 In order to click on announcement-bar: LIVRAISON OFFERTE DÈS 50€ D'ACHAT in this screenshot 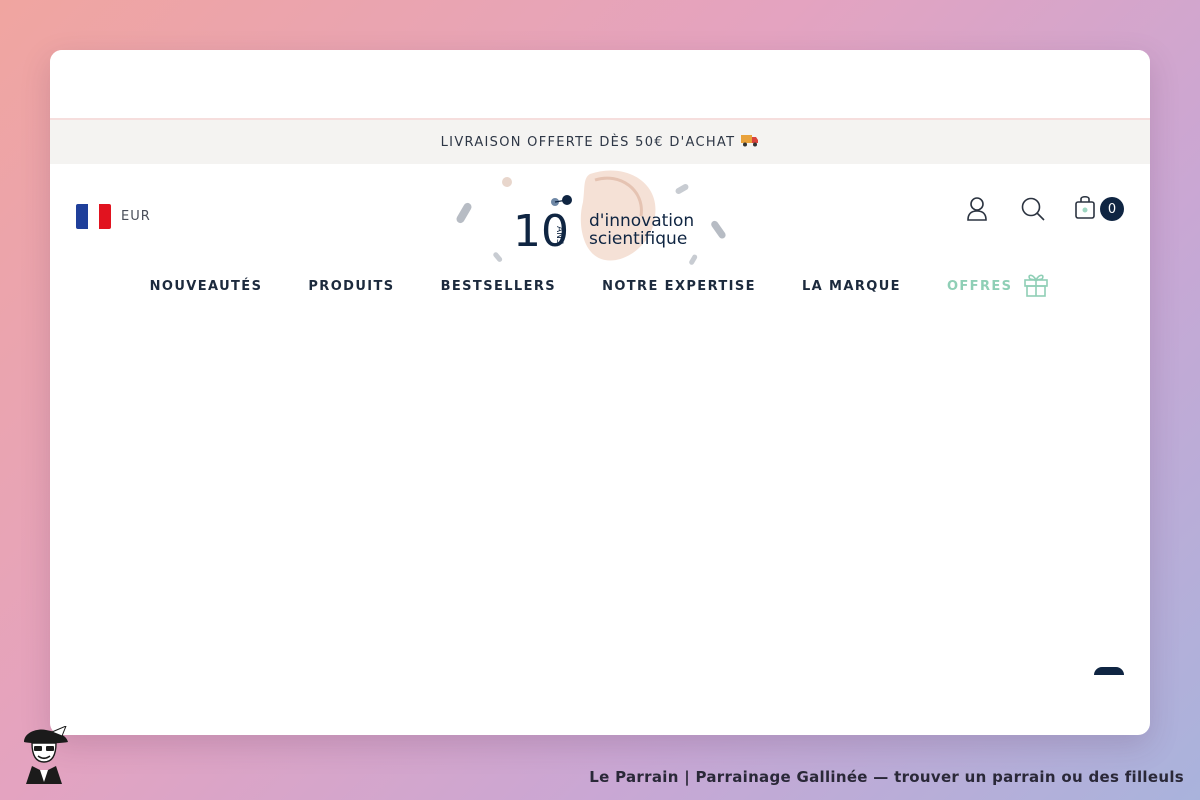, I will do `click(600, 141)`.